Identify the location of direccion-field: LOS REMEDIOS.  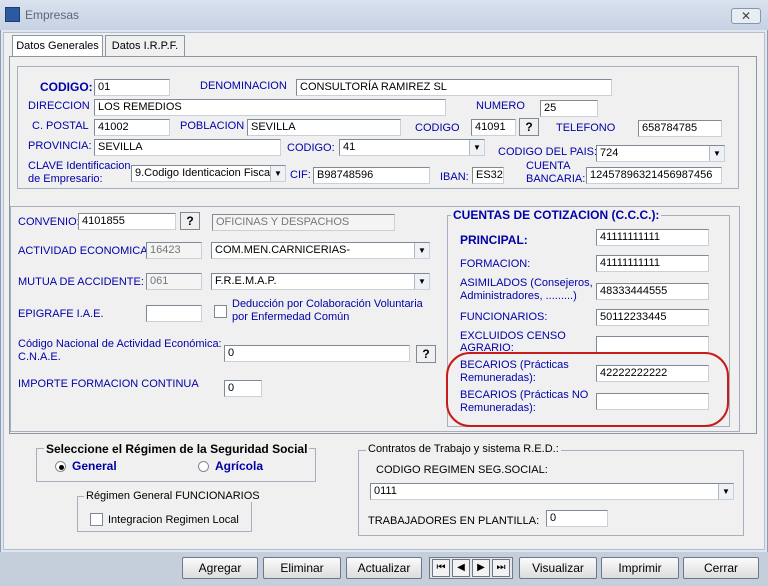
(270, 107).